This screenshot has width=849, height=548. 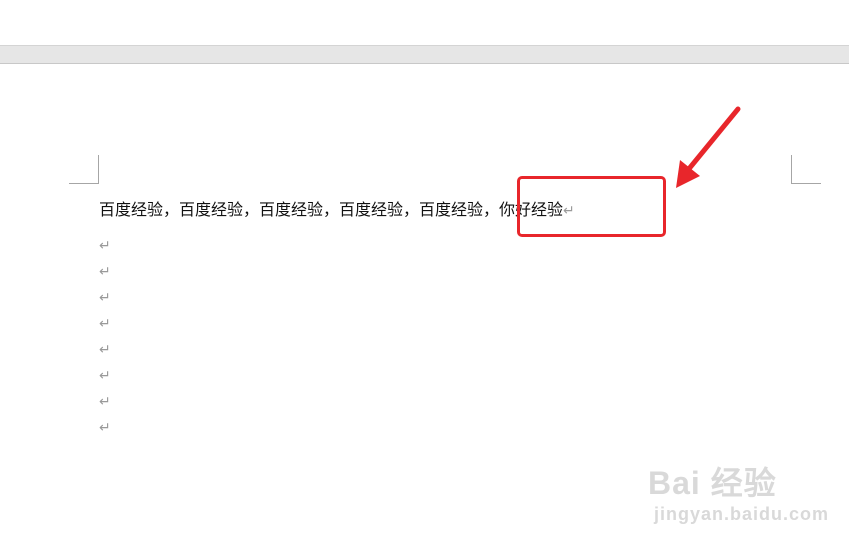 What do you see at coordinates (591, 206) in the screenshot?
I see `highlight-box` at bounding box center [591, 206].